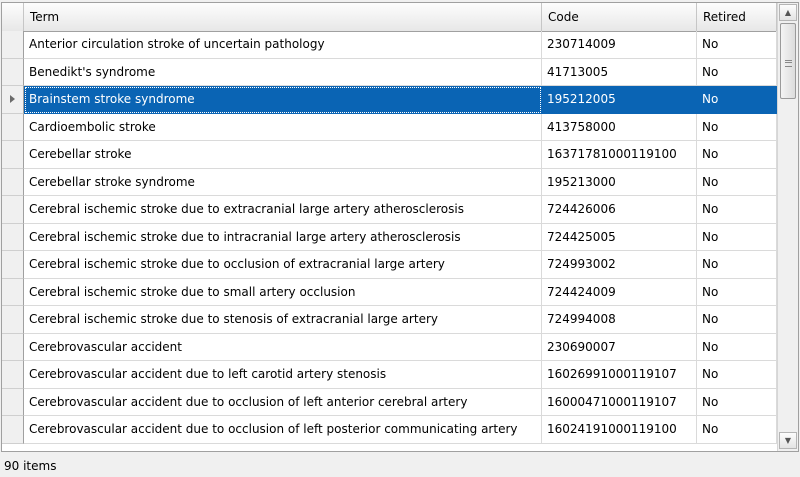 The height and width of the screenshot is (477, 800). I want to click on cell-code: 724424009, so click(619, 292).